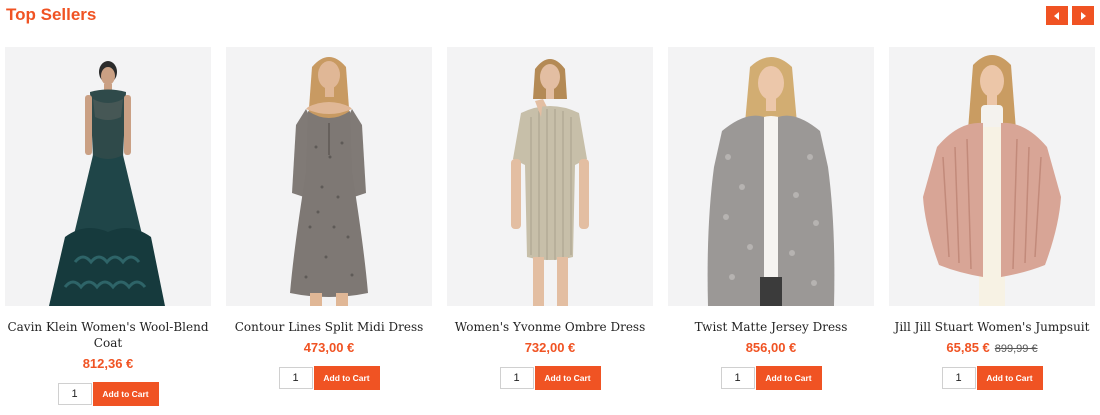  Describe the element at coordinates (108, 335) in the screenshot. I see `product-name: Cavin Klein Women's Wool-Blend Coat` at that location.